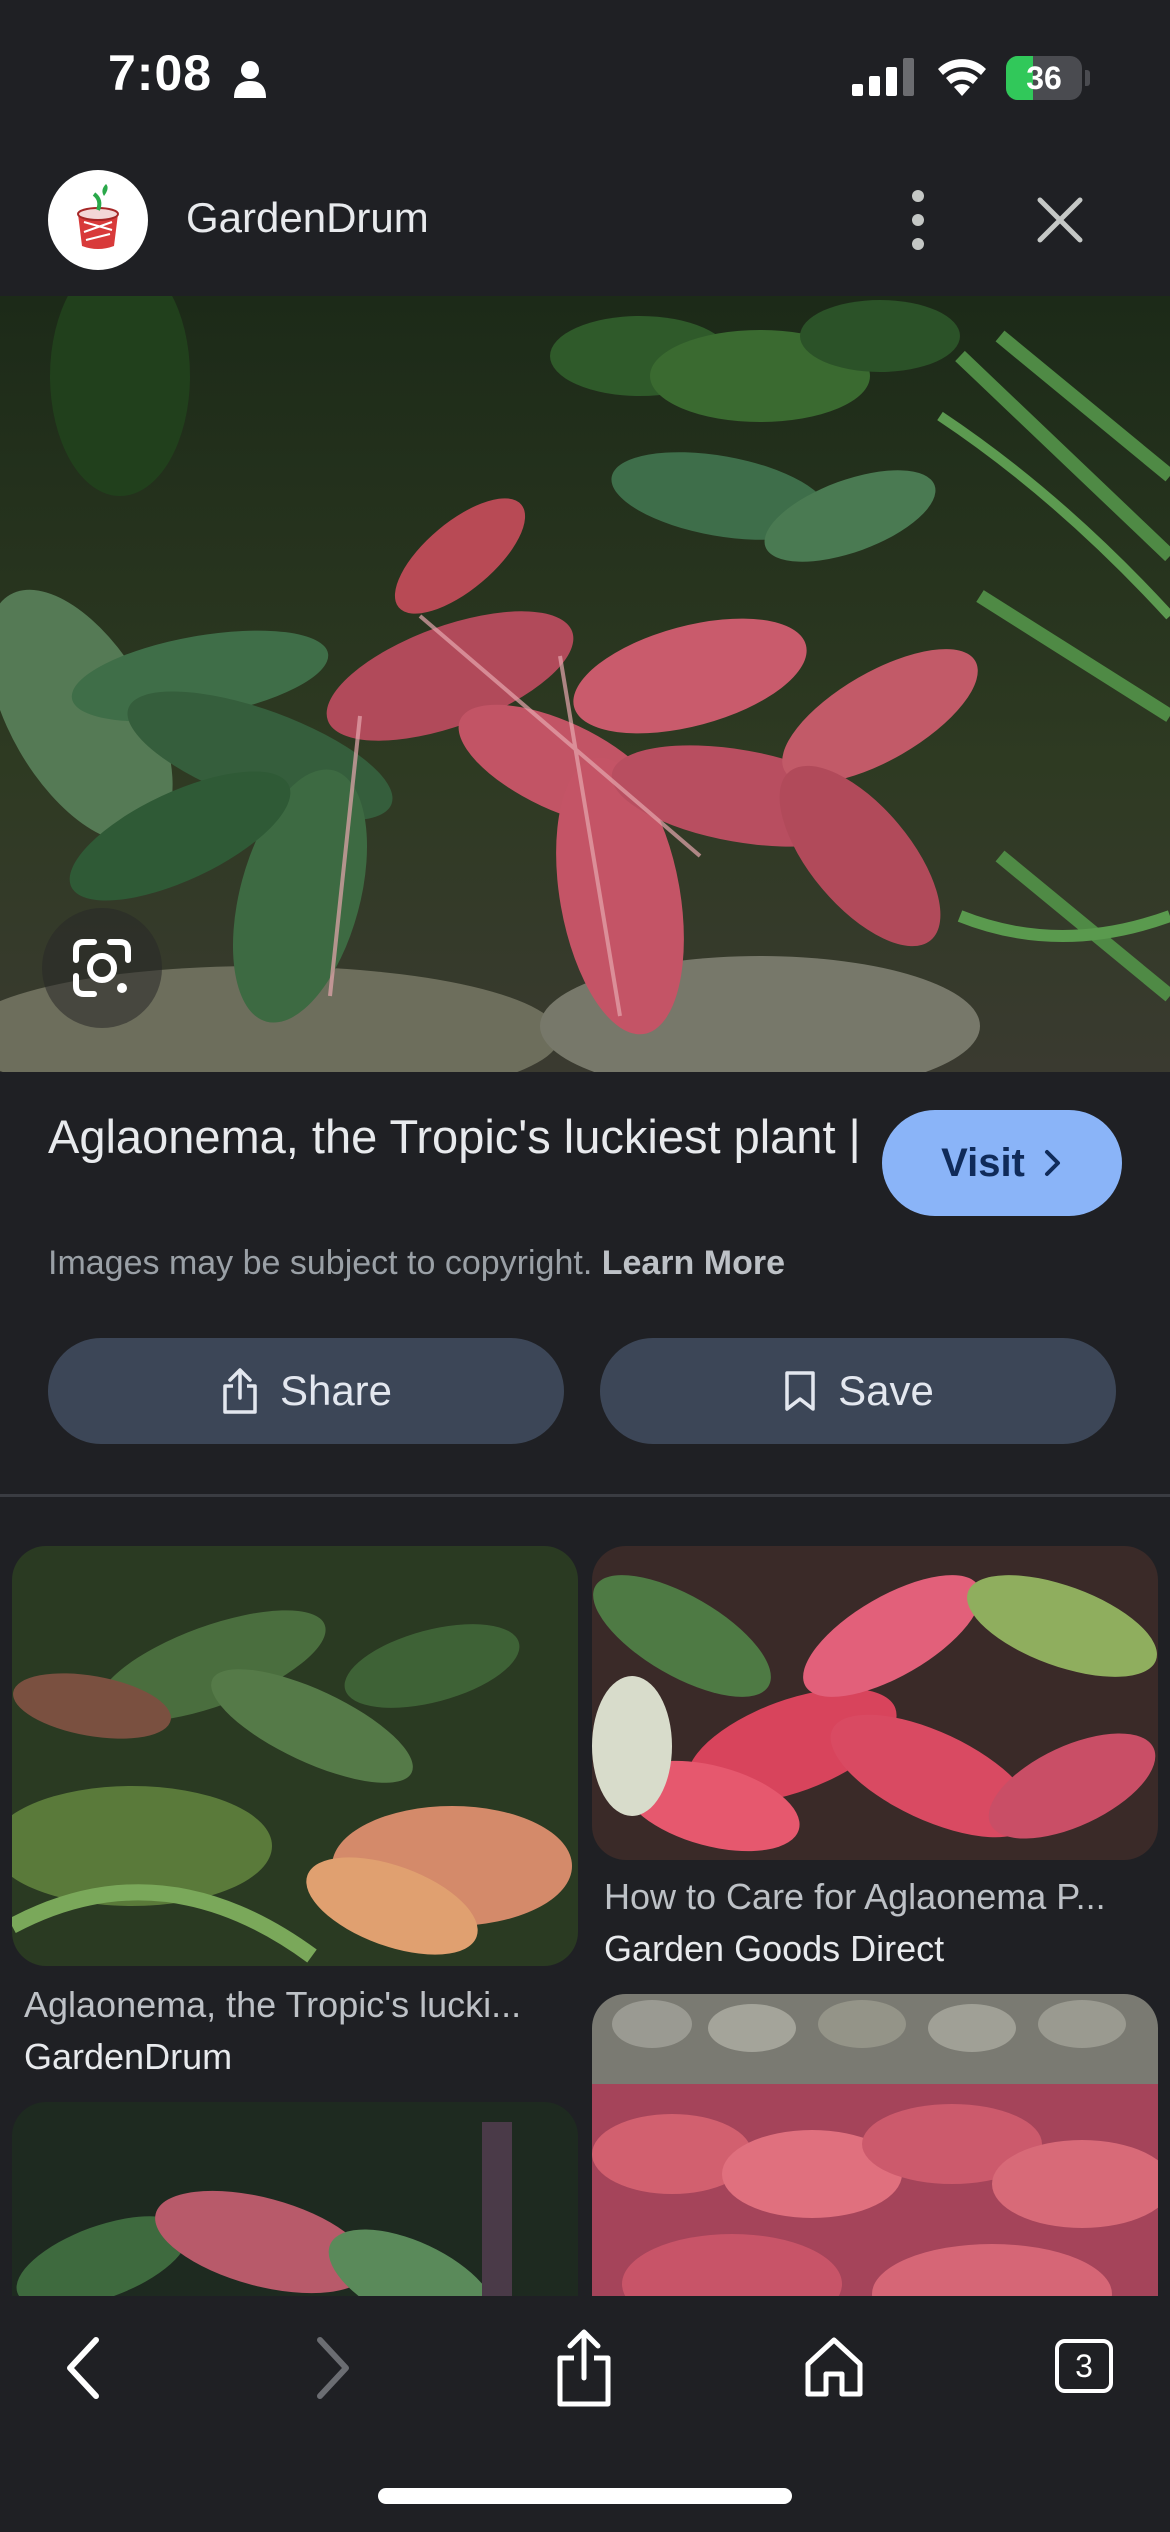 The width and height of the screenshot is (1170, 2532). Describe the element at coordinates (918, 220) in the screenshot. I see `more-vertical-icon` at that location.